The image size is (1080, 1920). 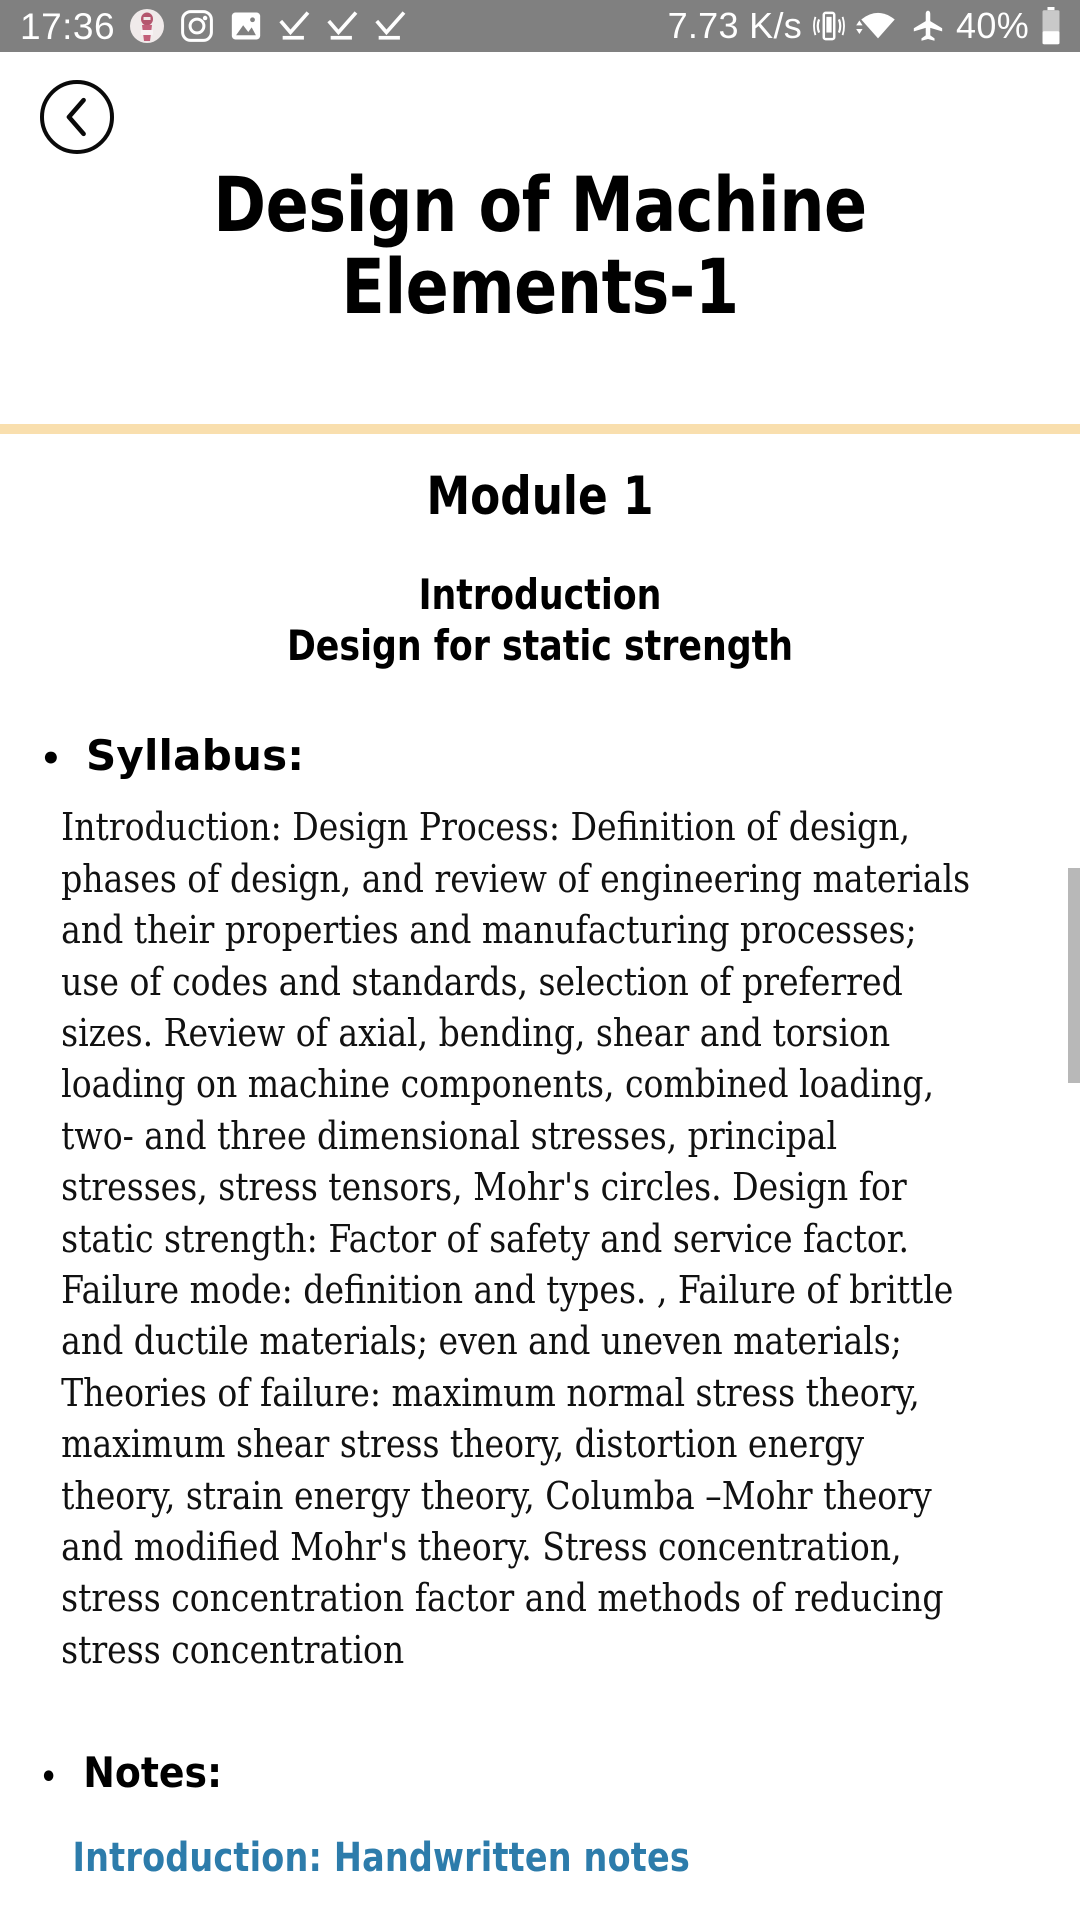 I want to click on syllabus-heading: • Syllabus:, so click(x=540, y=755).